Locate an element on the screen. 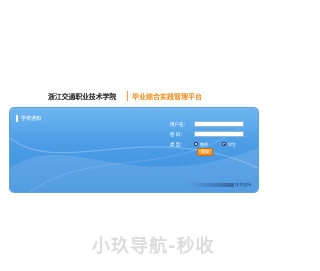 This screenshot has height=271, width=320. login-button: 登录 is located at coordinates (205, 152).